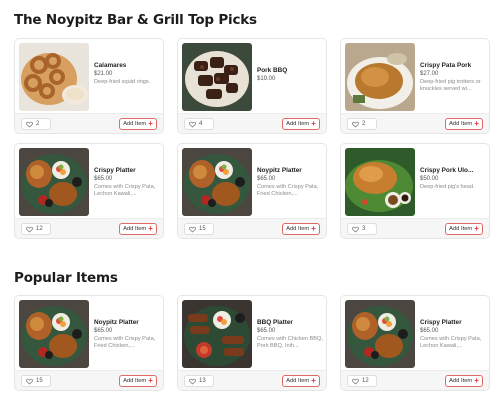  I want to click on card-footer: 4 Add Item +, so click(252, 123).